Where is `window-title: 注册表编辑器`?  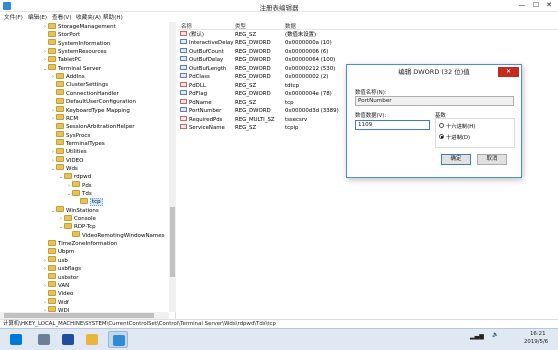 window-title: 注册表编辑器 is located at coordinates (279, 8).